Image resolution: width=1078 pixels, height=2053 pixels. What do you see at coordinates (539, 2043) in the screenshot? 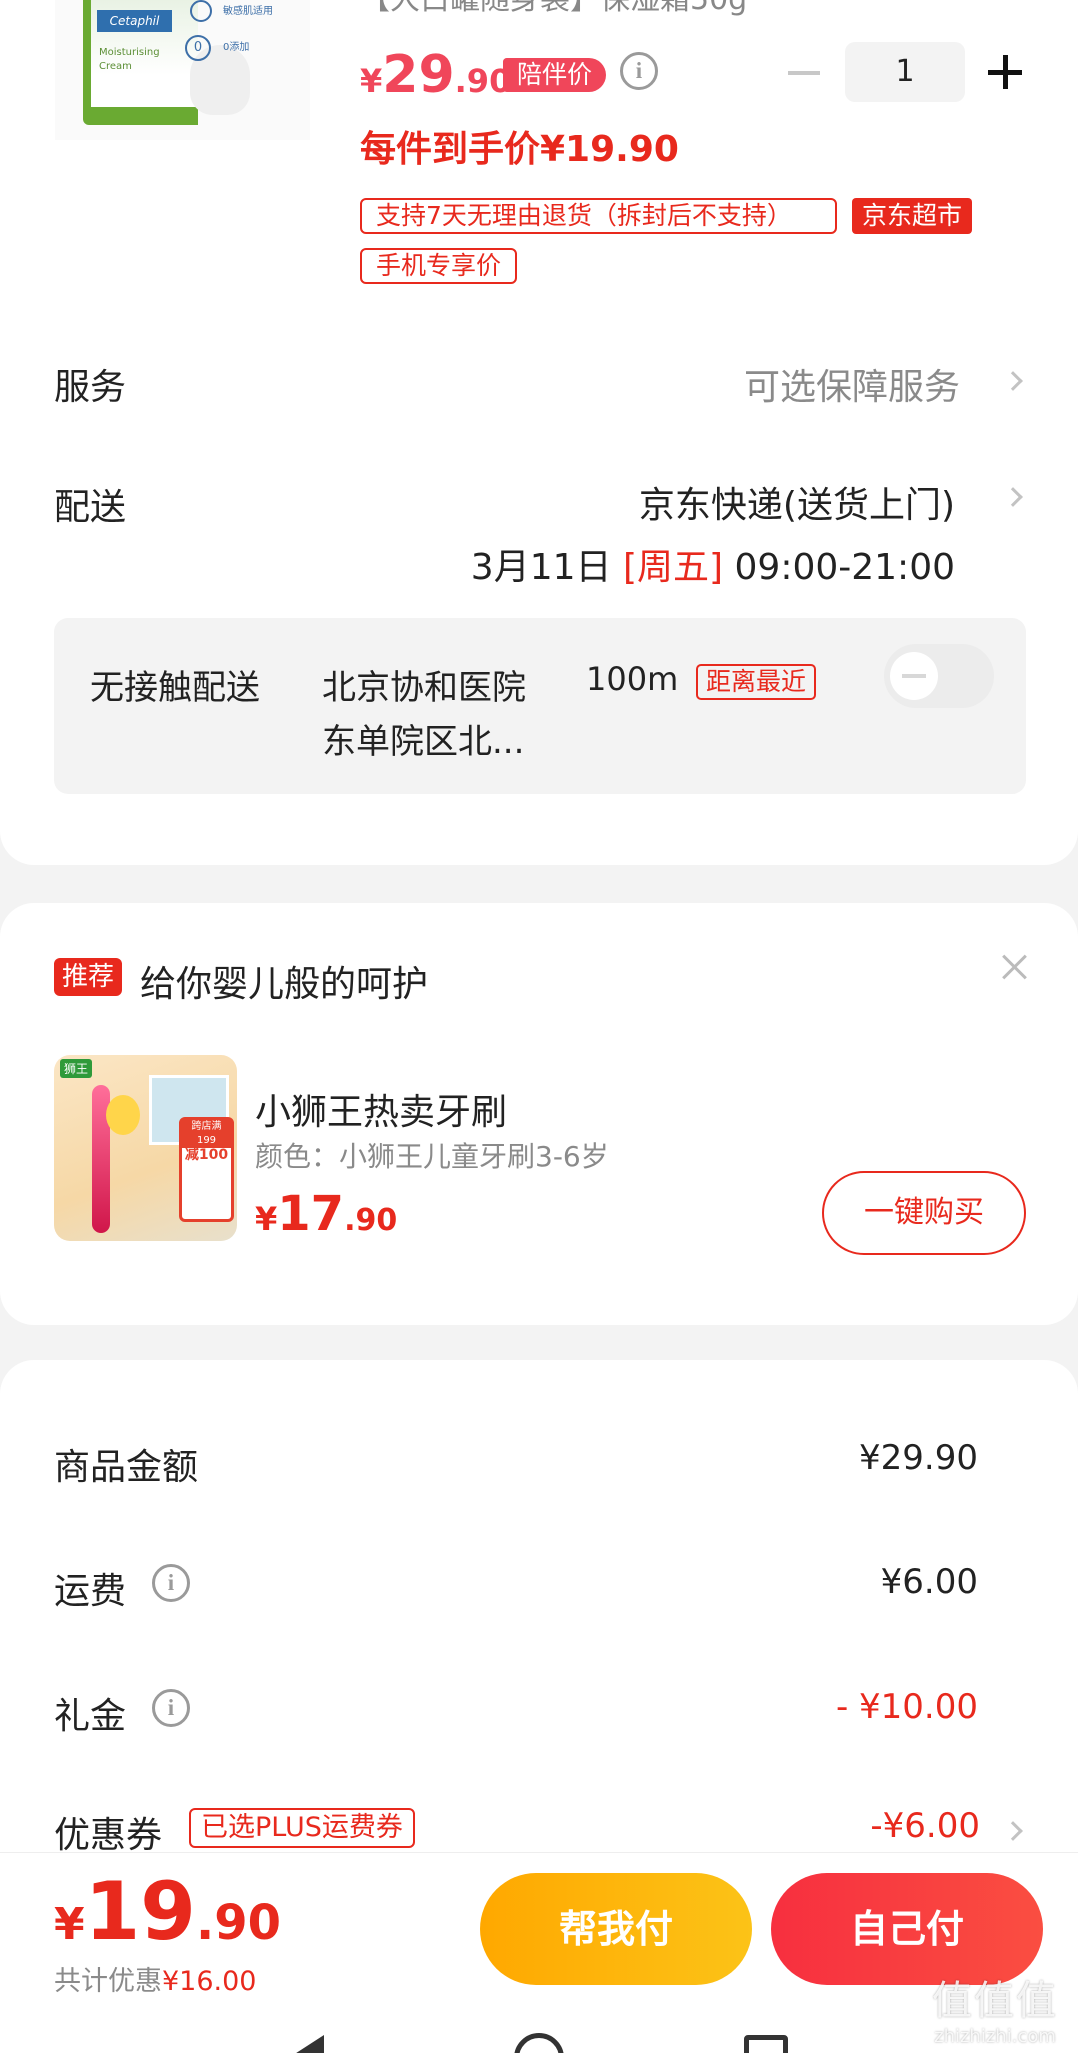
I see `nav-home-icon` at bounding box center [539, 2043].